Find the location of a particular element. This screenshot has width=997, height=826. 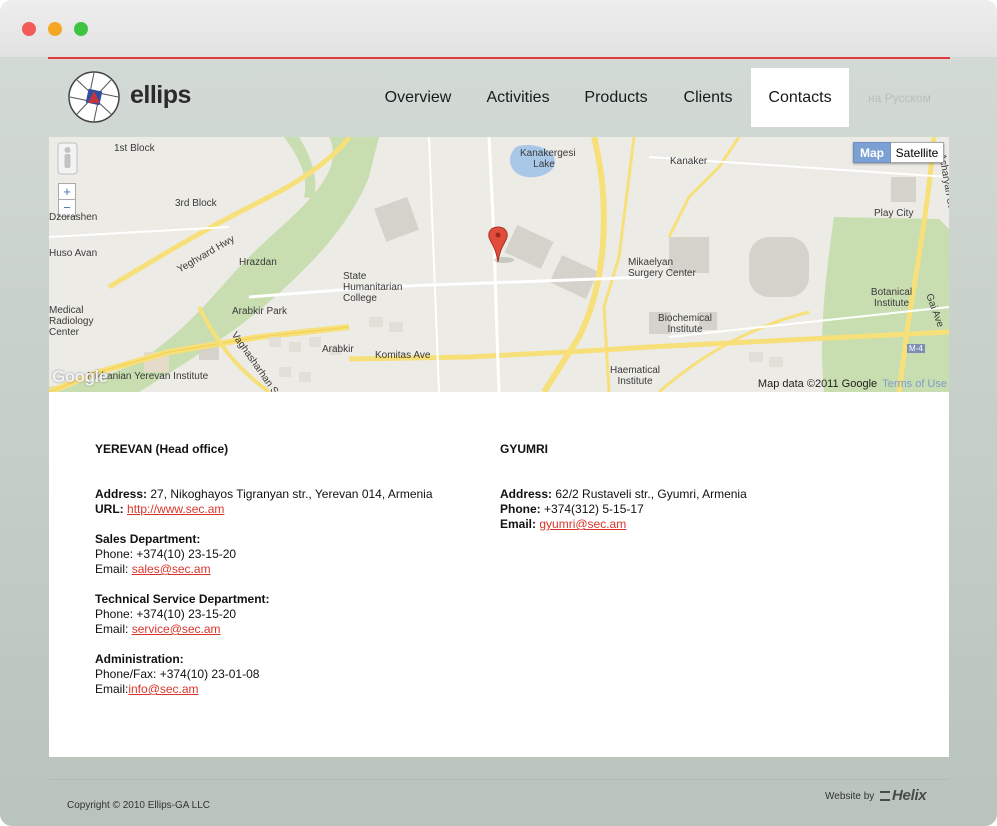

map-label: 1st Block is located at coordinates (134, 148).